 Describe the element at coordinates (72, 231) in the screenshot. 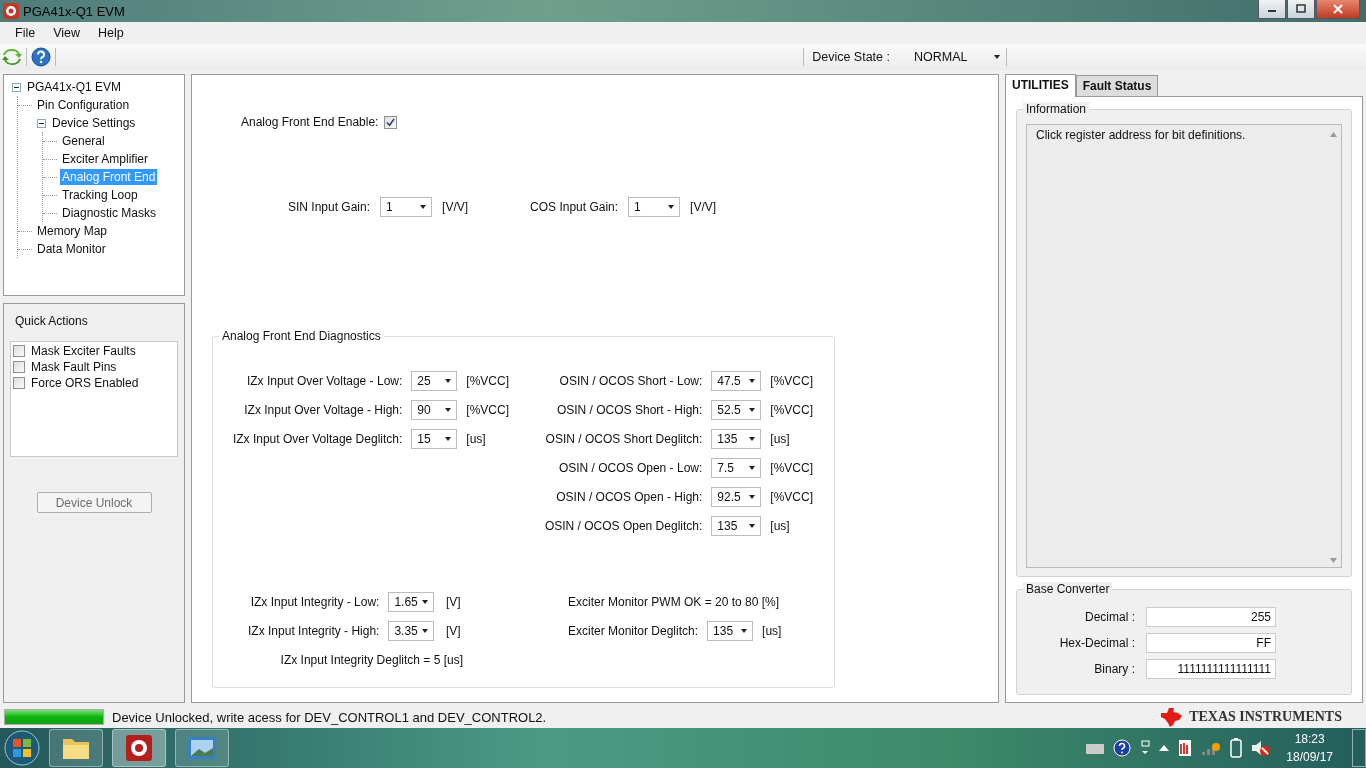

I see `tree-item: Memory Map` at that location.